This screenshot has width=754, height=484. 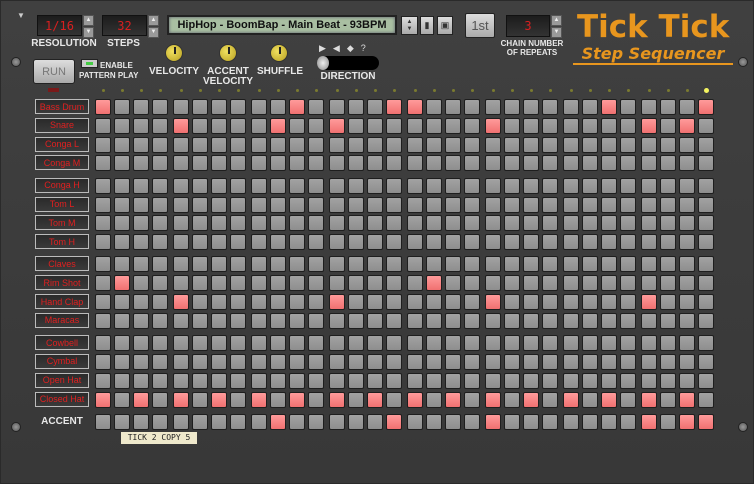 I want to click on instrument-label: Maracas, so click(x=62, y=320).